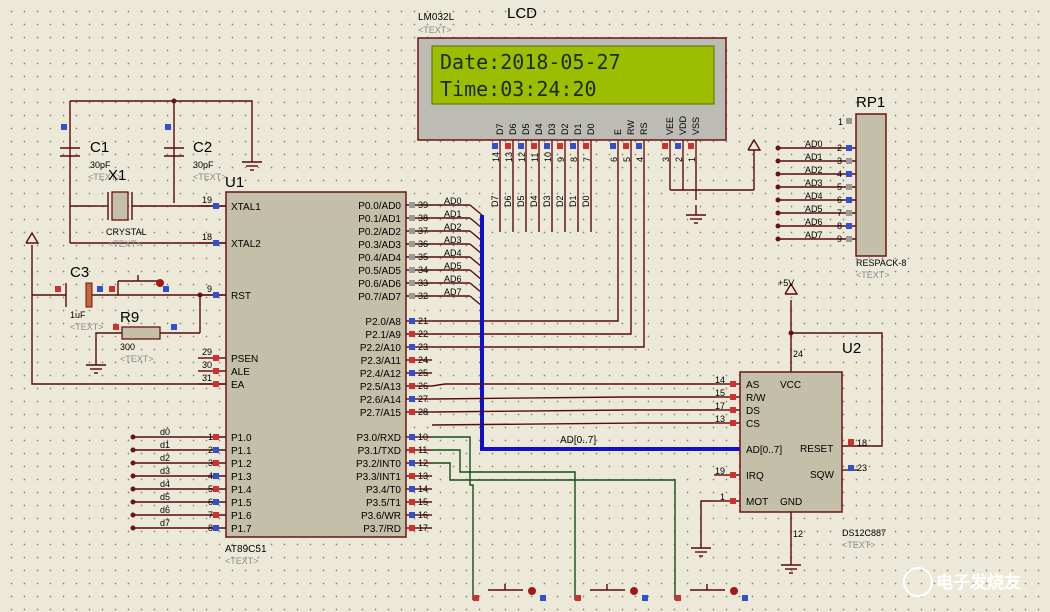 The height and width of the screenshot is (612, 1050). I want to click on u1-pin-number: 36, so click(423, 244).